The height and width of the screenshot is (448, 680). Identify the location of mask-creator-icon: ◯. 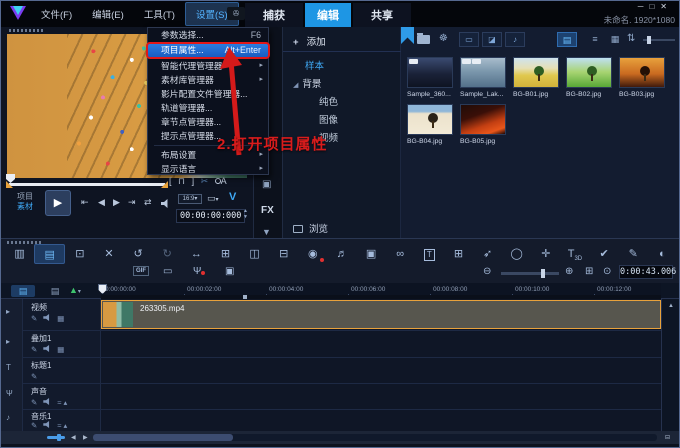
(516, 254).